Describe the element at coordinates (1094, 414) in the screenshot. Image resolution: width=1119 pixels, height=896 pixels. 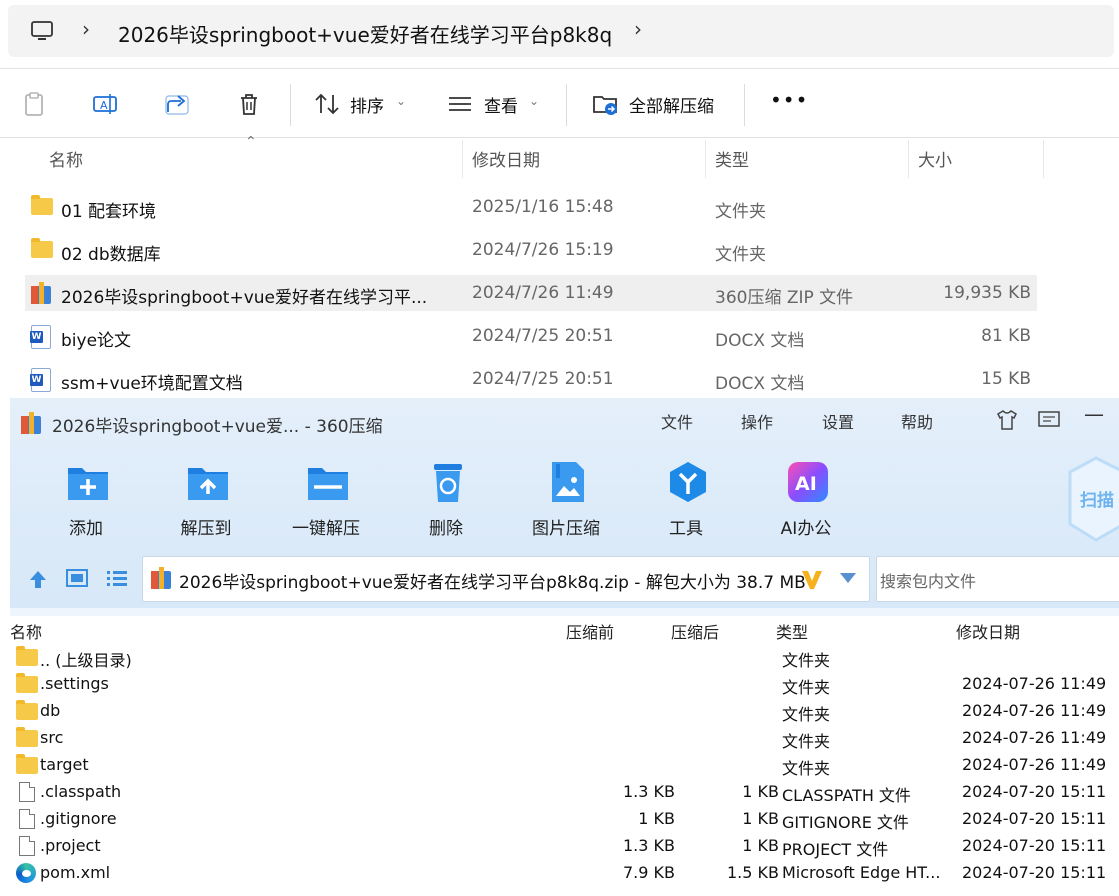
I see `minimize-icon: —` at that location.